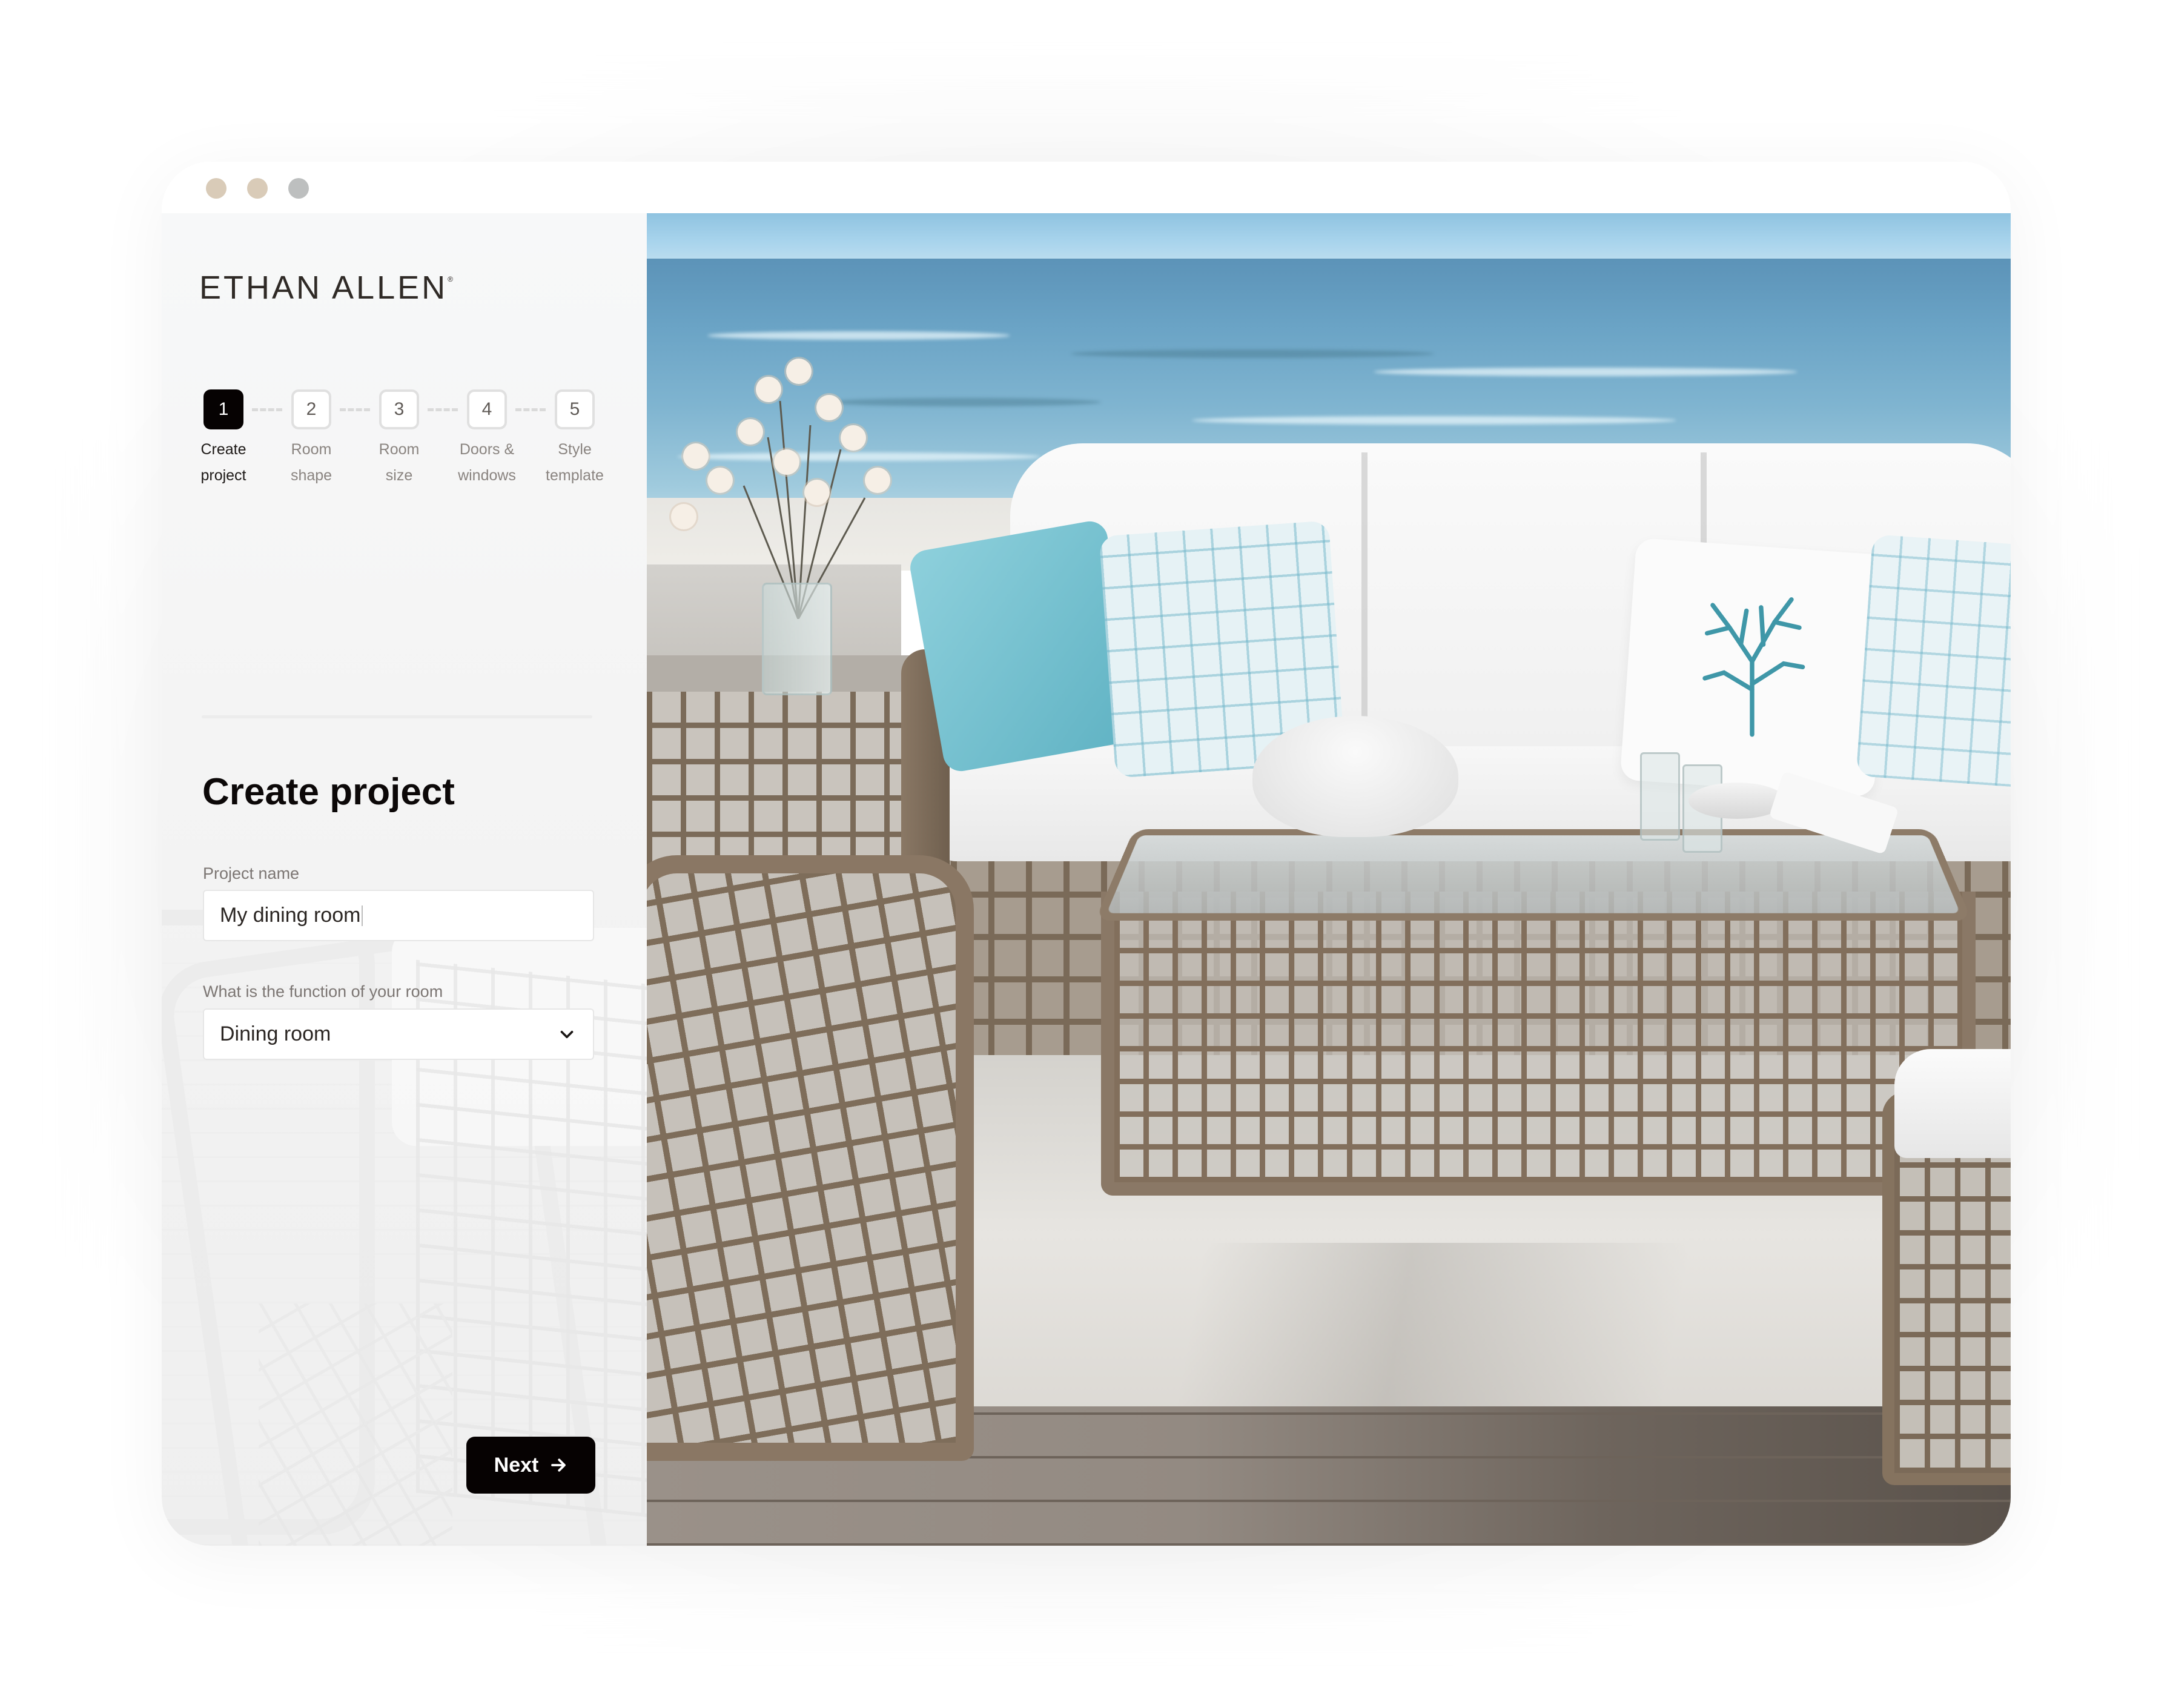 This screenshot has height=1708, width=2173. I want to click on photo-sky, so click(1329, 236).